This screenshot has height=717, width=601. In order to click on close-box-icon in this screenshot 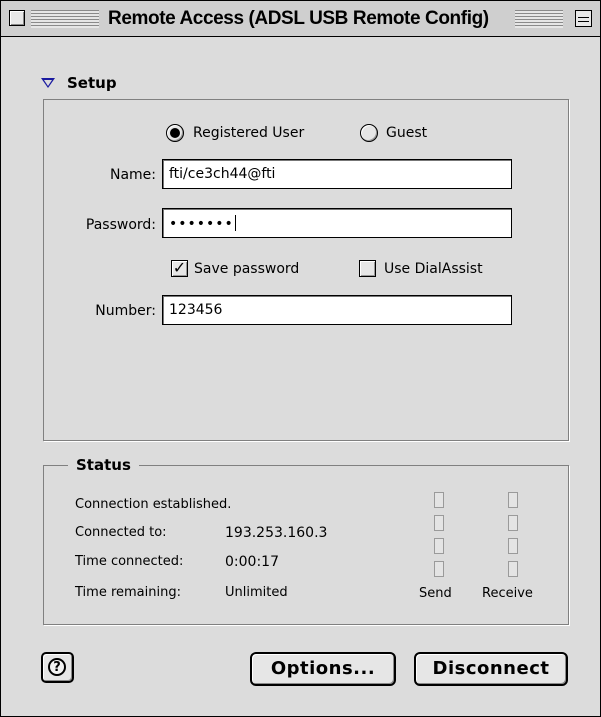, I will do `click(17, 18)`.